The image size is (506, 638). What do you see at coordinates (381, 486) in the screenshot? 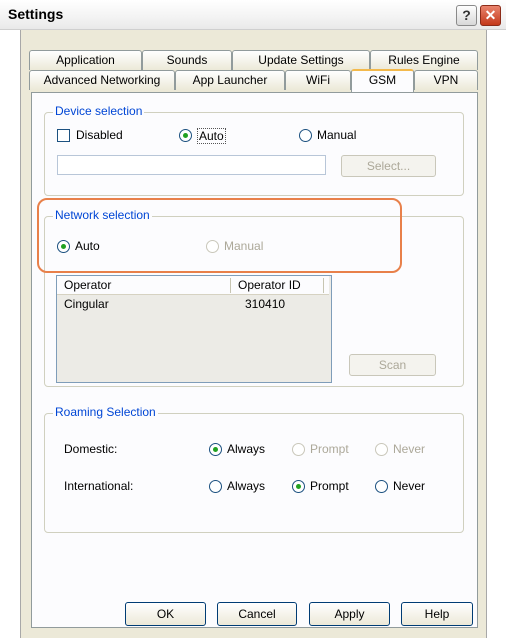
I see `international-never-radio` at bounding box center [381, 486].